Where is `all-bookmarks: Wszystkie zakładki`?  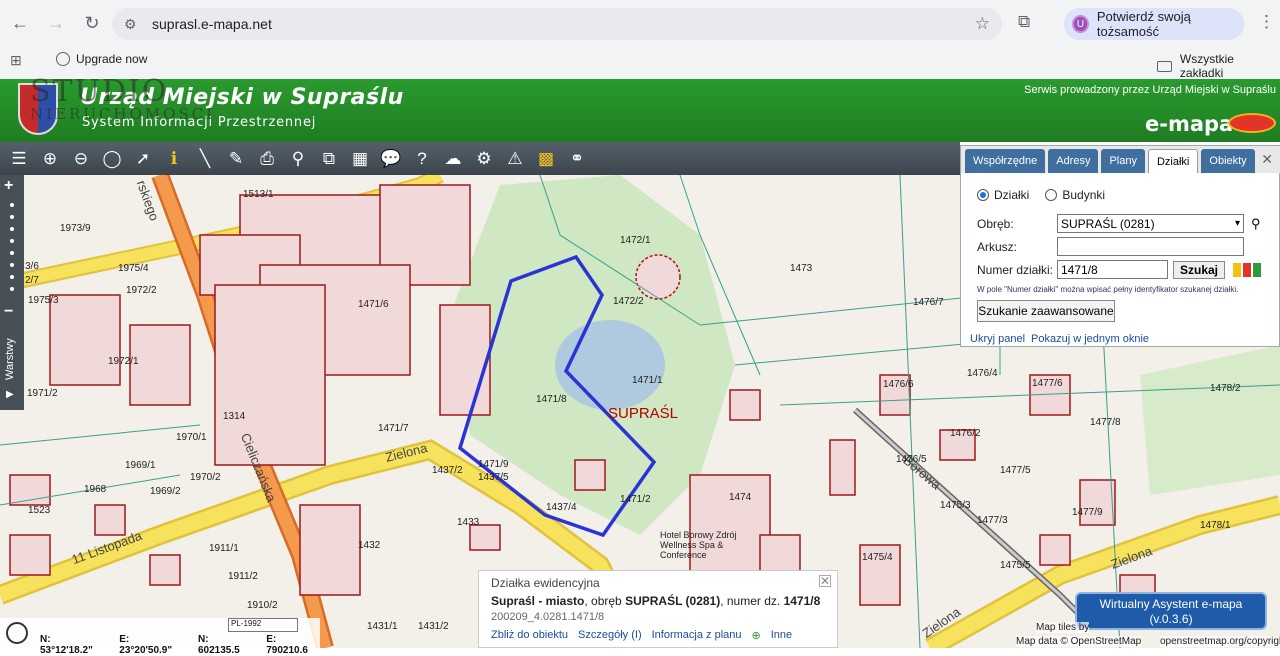 all-bookmarks: Wszystkie zakładki is located at coordinates (1218, 66).